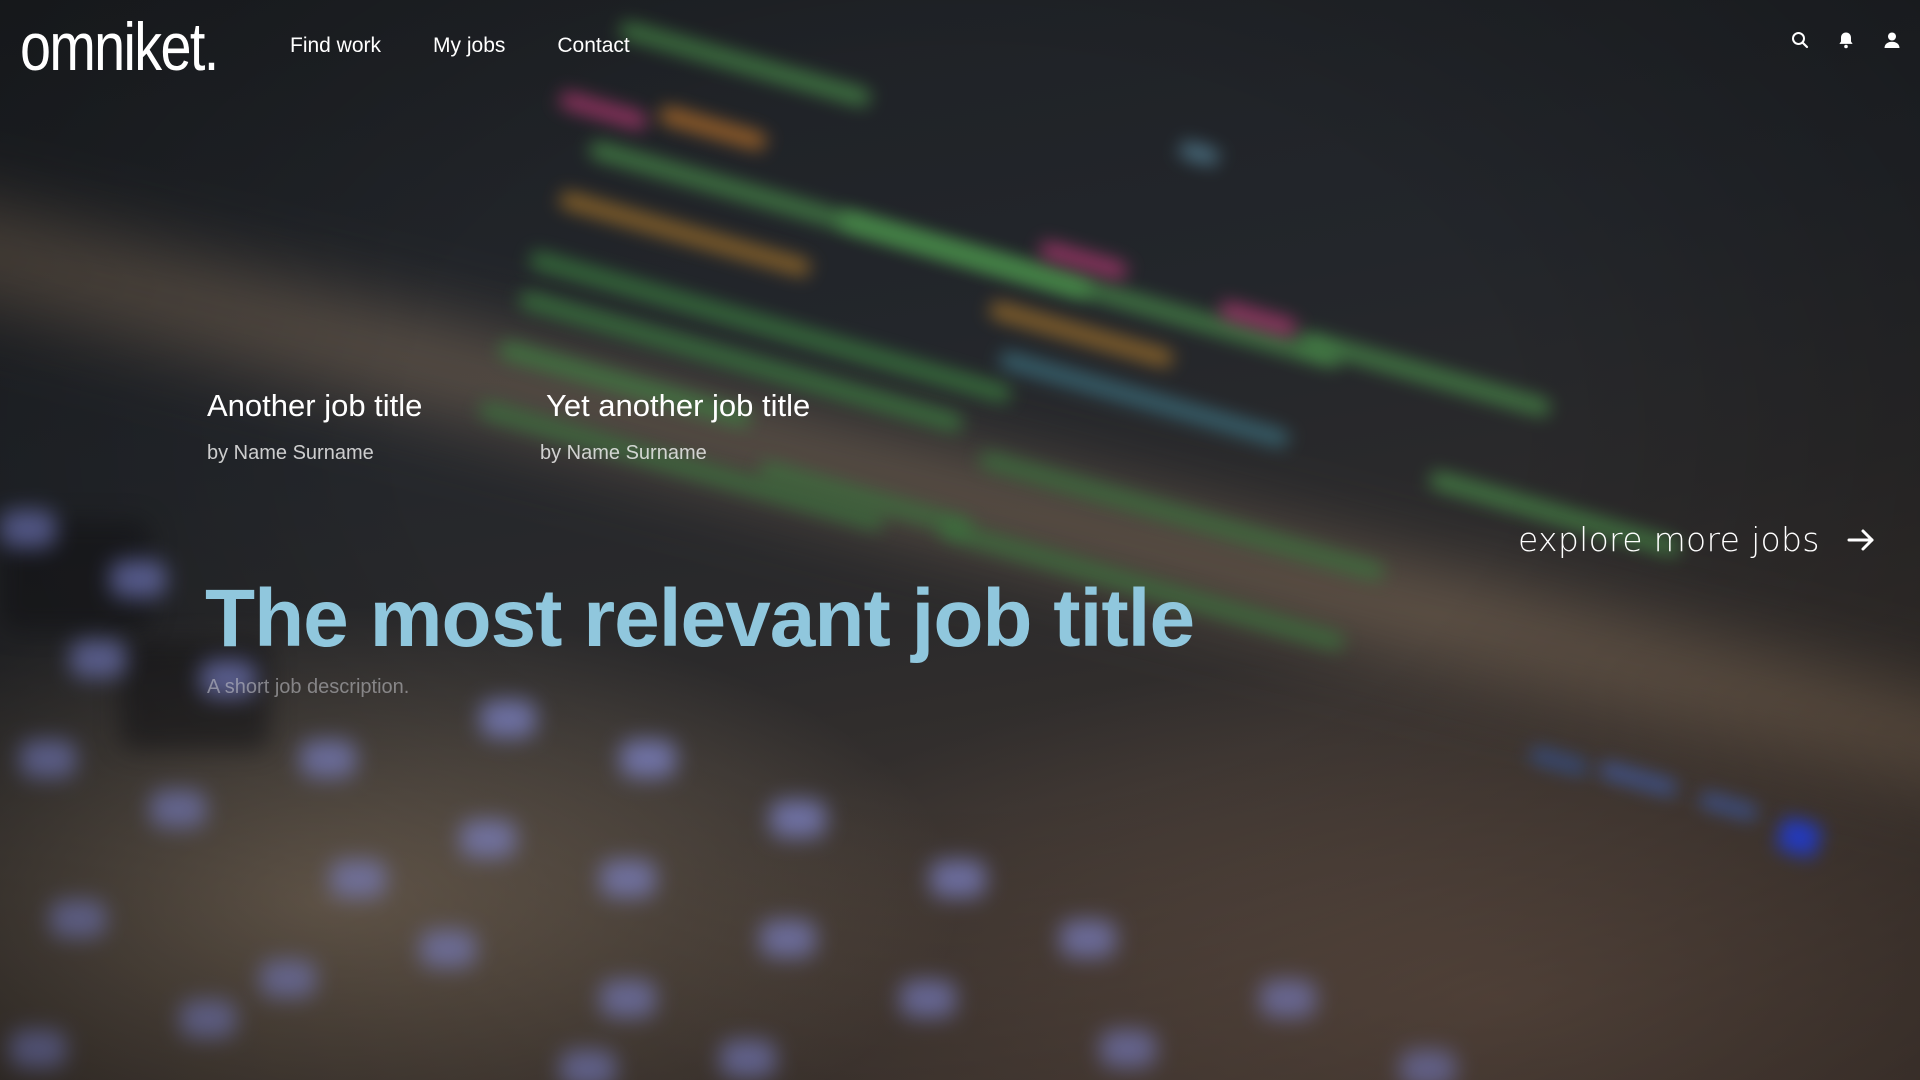  Describe the element at coordinates (960, 50) in the screenshot. I see `site-header: omniket. Find work My jobs Contact` at that location.